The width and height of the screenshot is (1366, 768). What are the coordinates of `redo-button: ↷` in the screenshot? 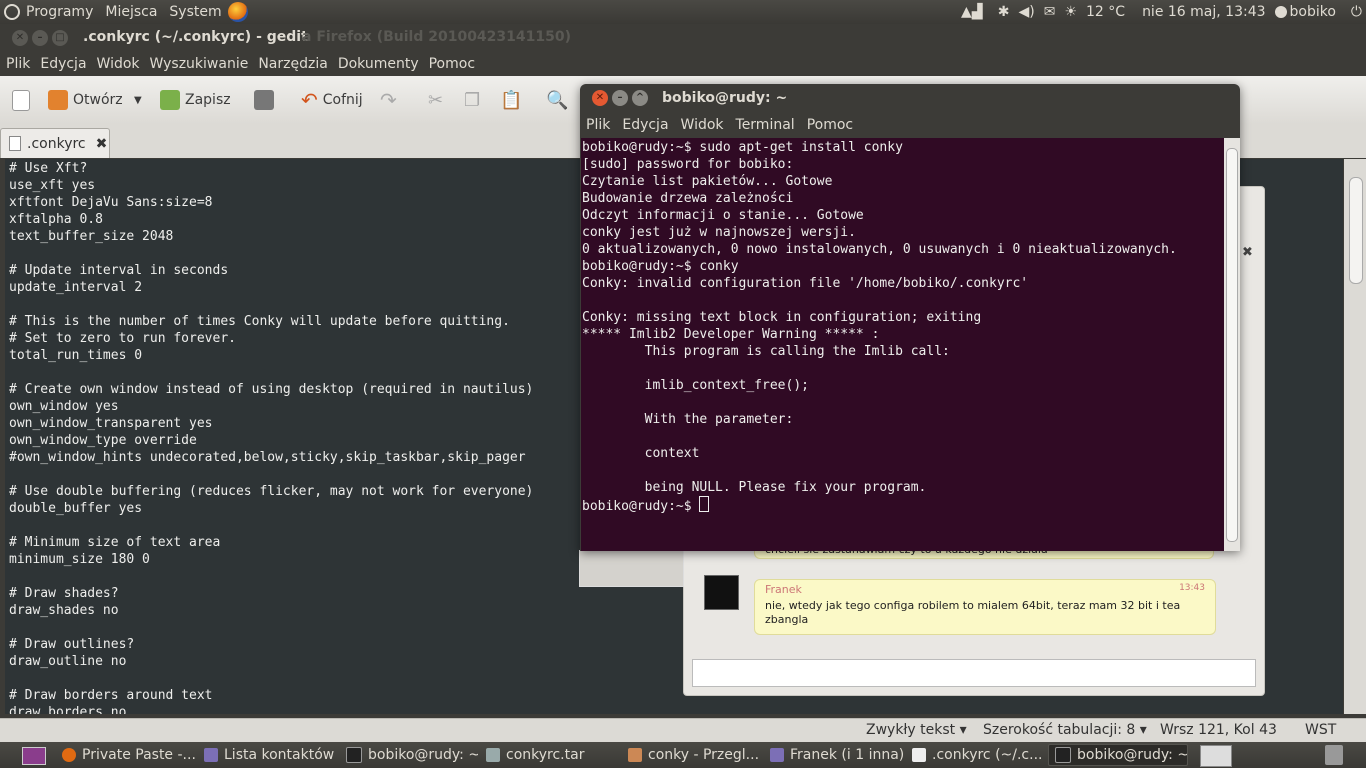 It's located at (388, 100).